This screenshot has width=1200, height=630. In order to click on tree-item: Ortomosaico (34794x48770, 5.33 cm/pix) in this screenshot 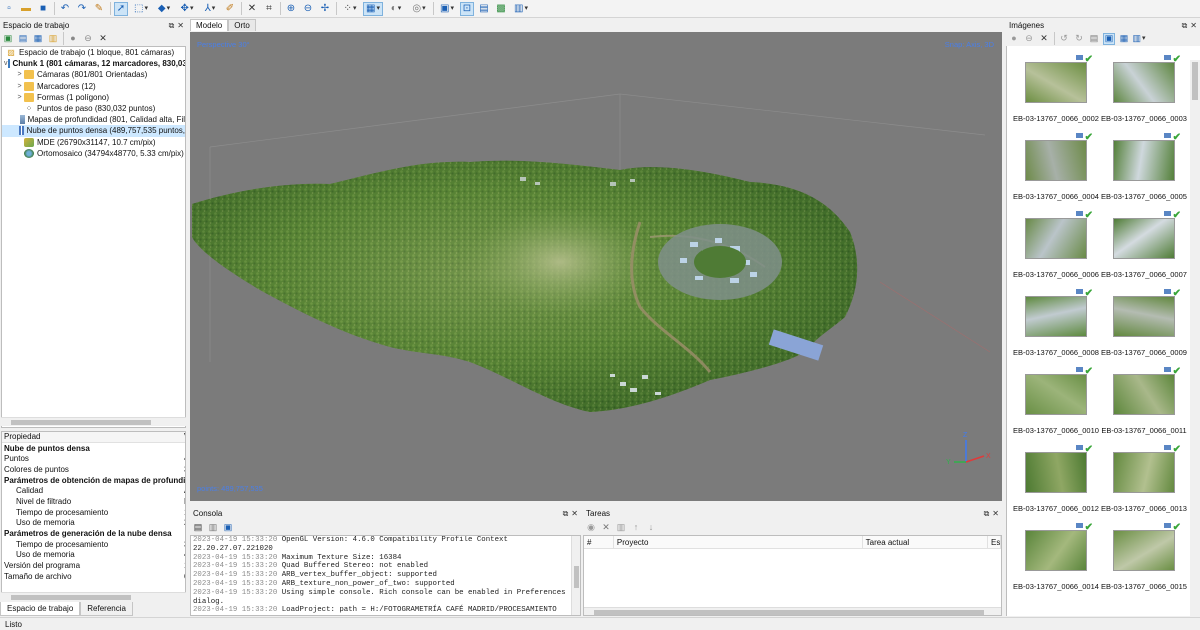, I will do `click(93, 153)`.